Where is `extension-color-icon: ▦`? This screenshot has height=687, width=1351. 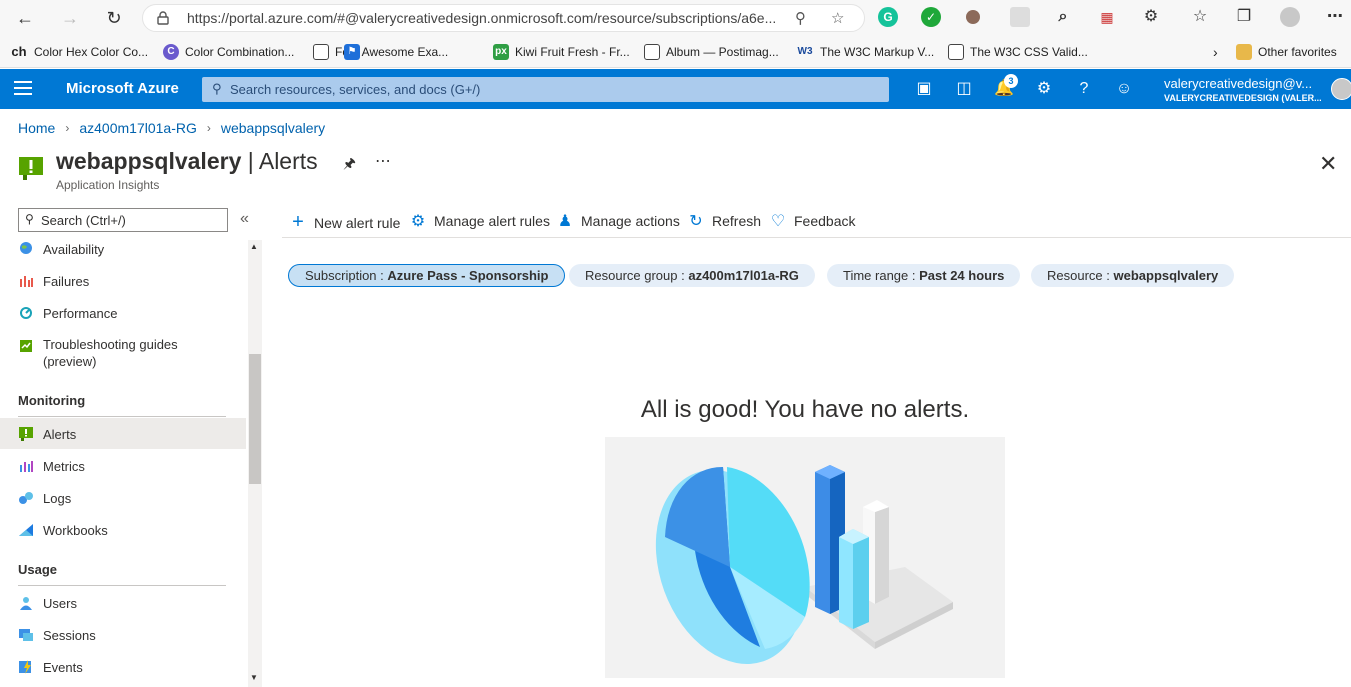
extension-color-icon: ▦ is located at coordinates (1107, 17).